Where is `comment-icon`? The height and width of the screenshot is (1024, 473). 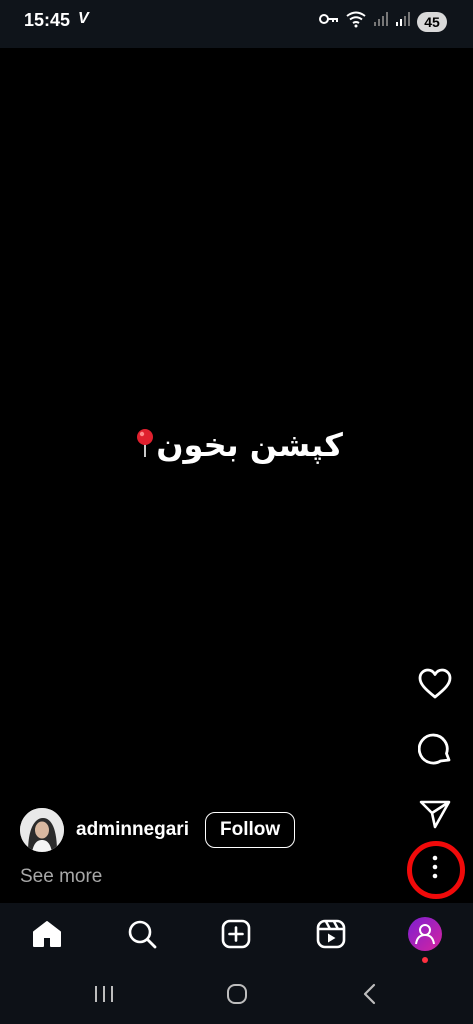
comment-icon is located at coordinates (434, 751).